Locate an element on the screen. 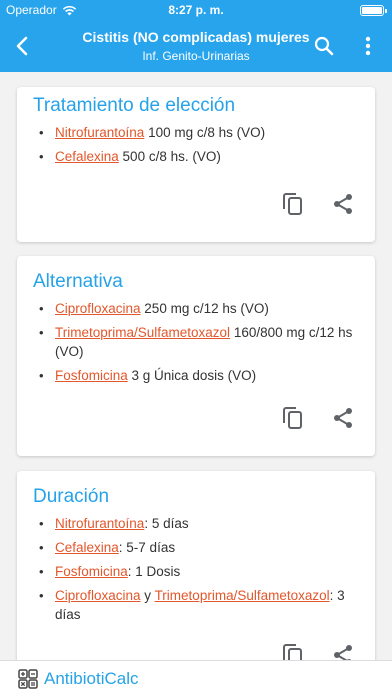  page-subtitle: Inf. Genito-Urinarias is located at coordinates (196, 56).